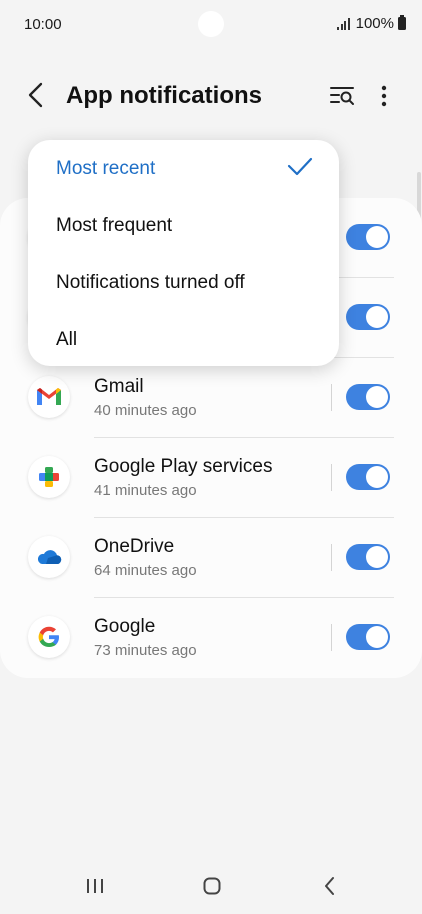  What do you see at coordinates (330, 886) in the screenshot?
I see `back-nav-icon` at bounding box center [330, 886].